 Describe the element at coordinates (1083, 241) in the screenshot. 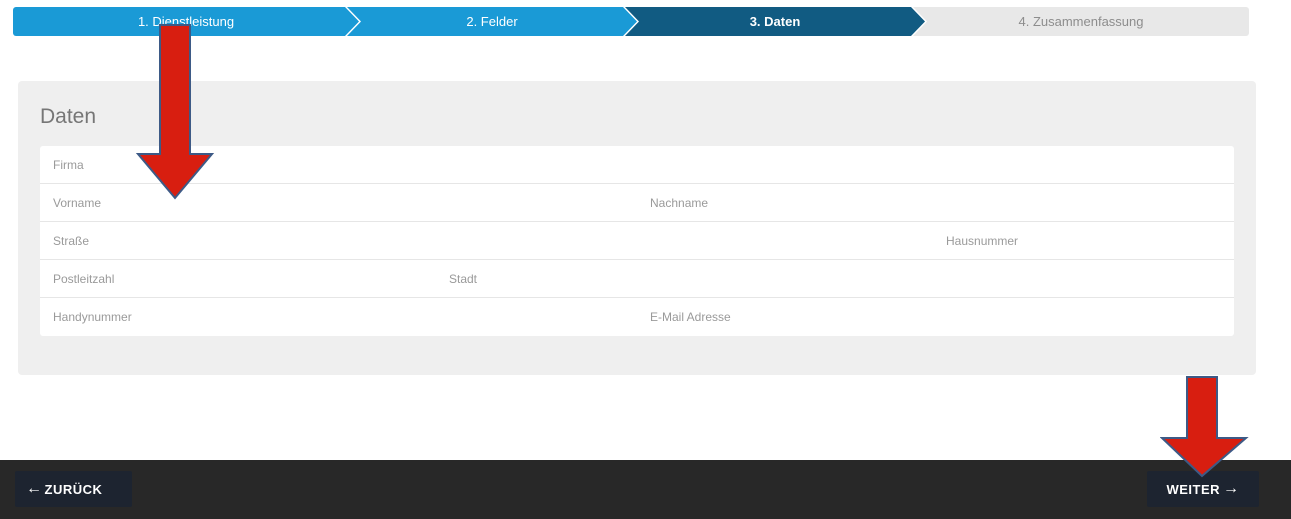

I see `house-number-field: Hausnummer` at that location.